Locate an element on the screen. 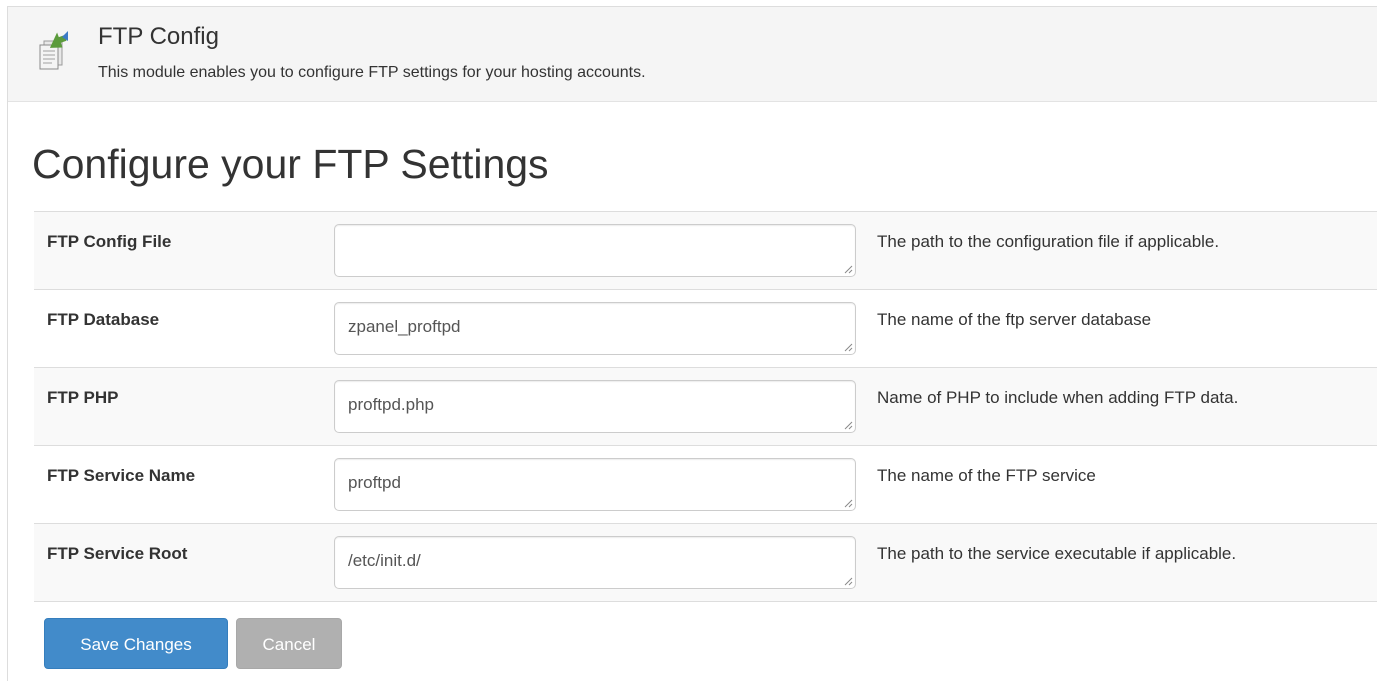  module-title: FTP Config is located at coordinates (158, 36).